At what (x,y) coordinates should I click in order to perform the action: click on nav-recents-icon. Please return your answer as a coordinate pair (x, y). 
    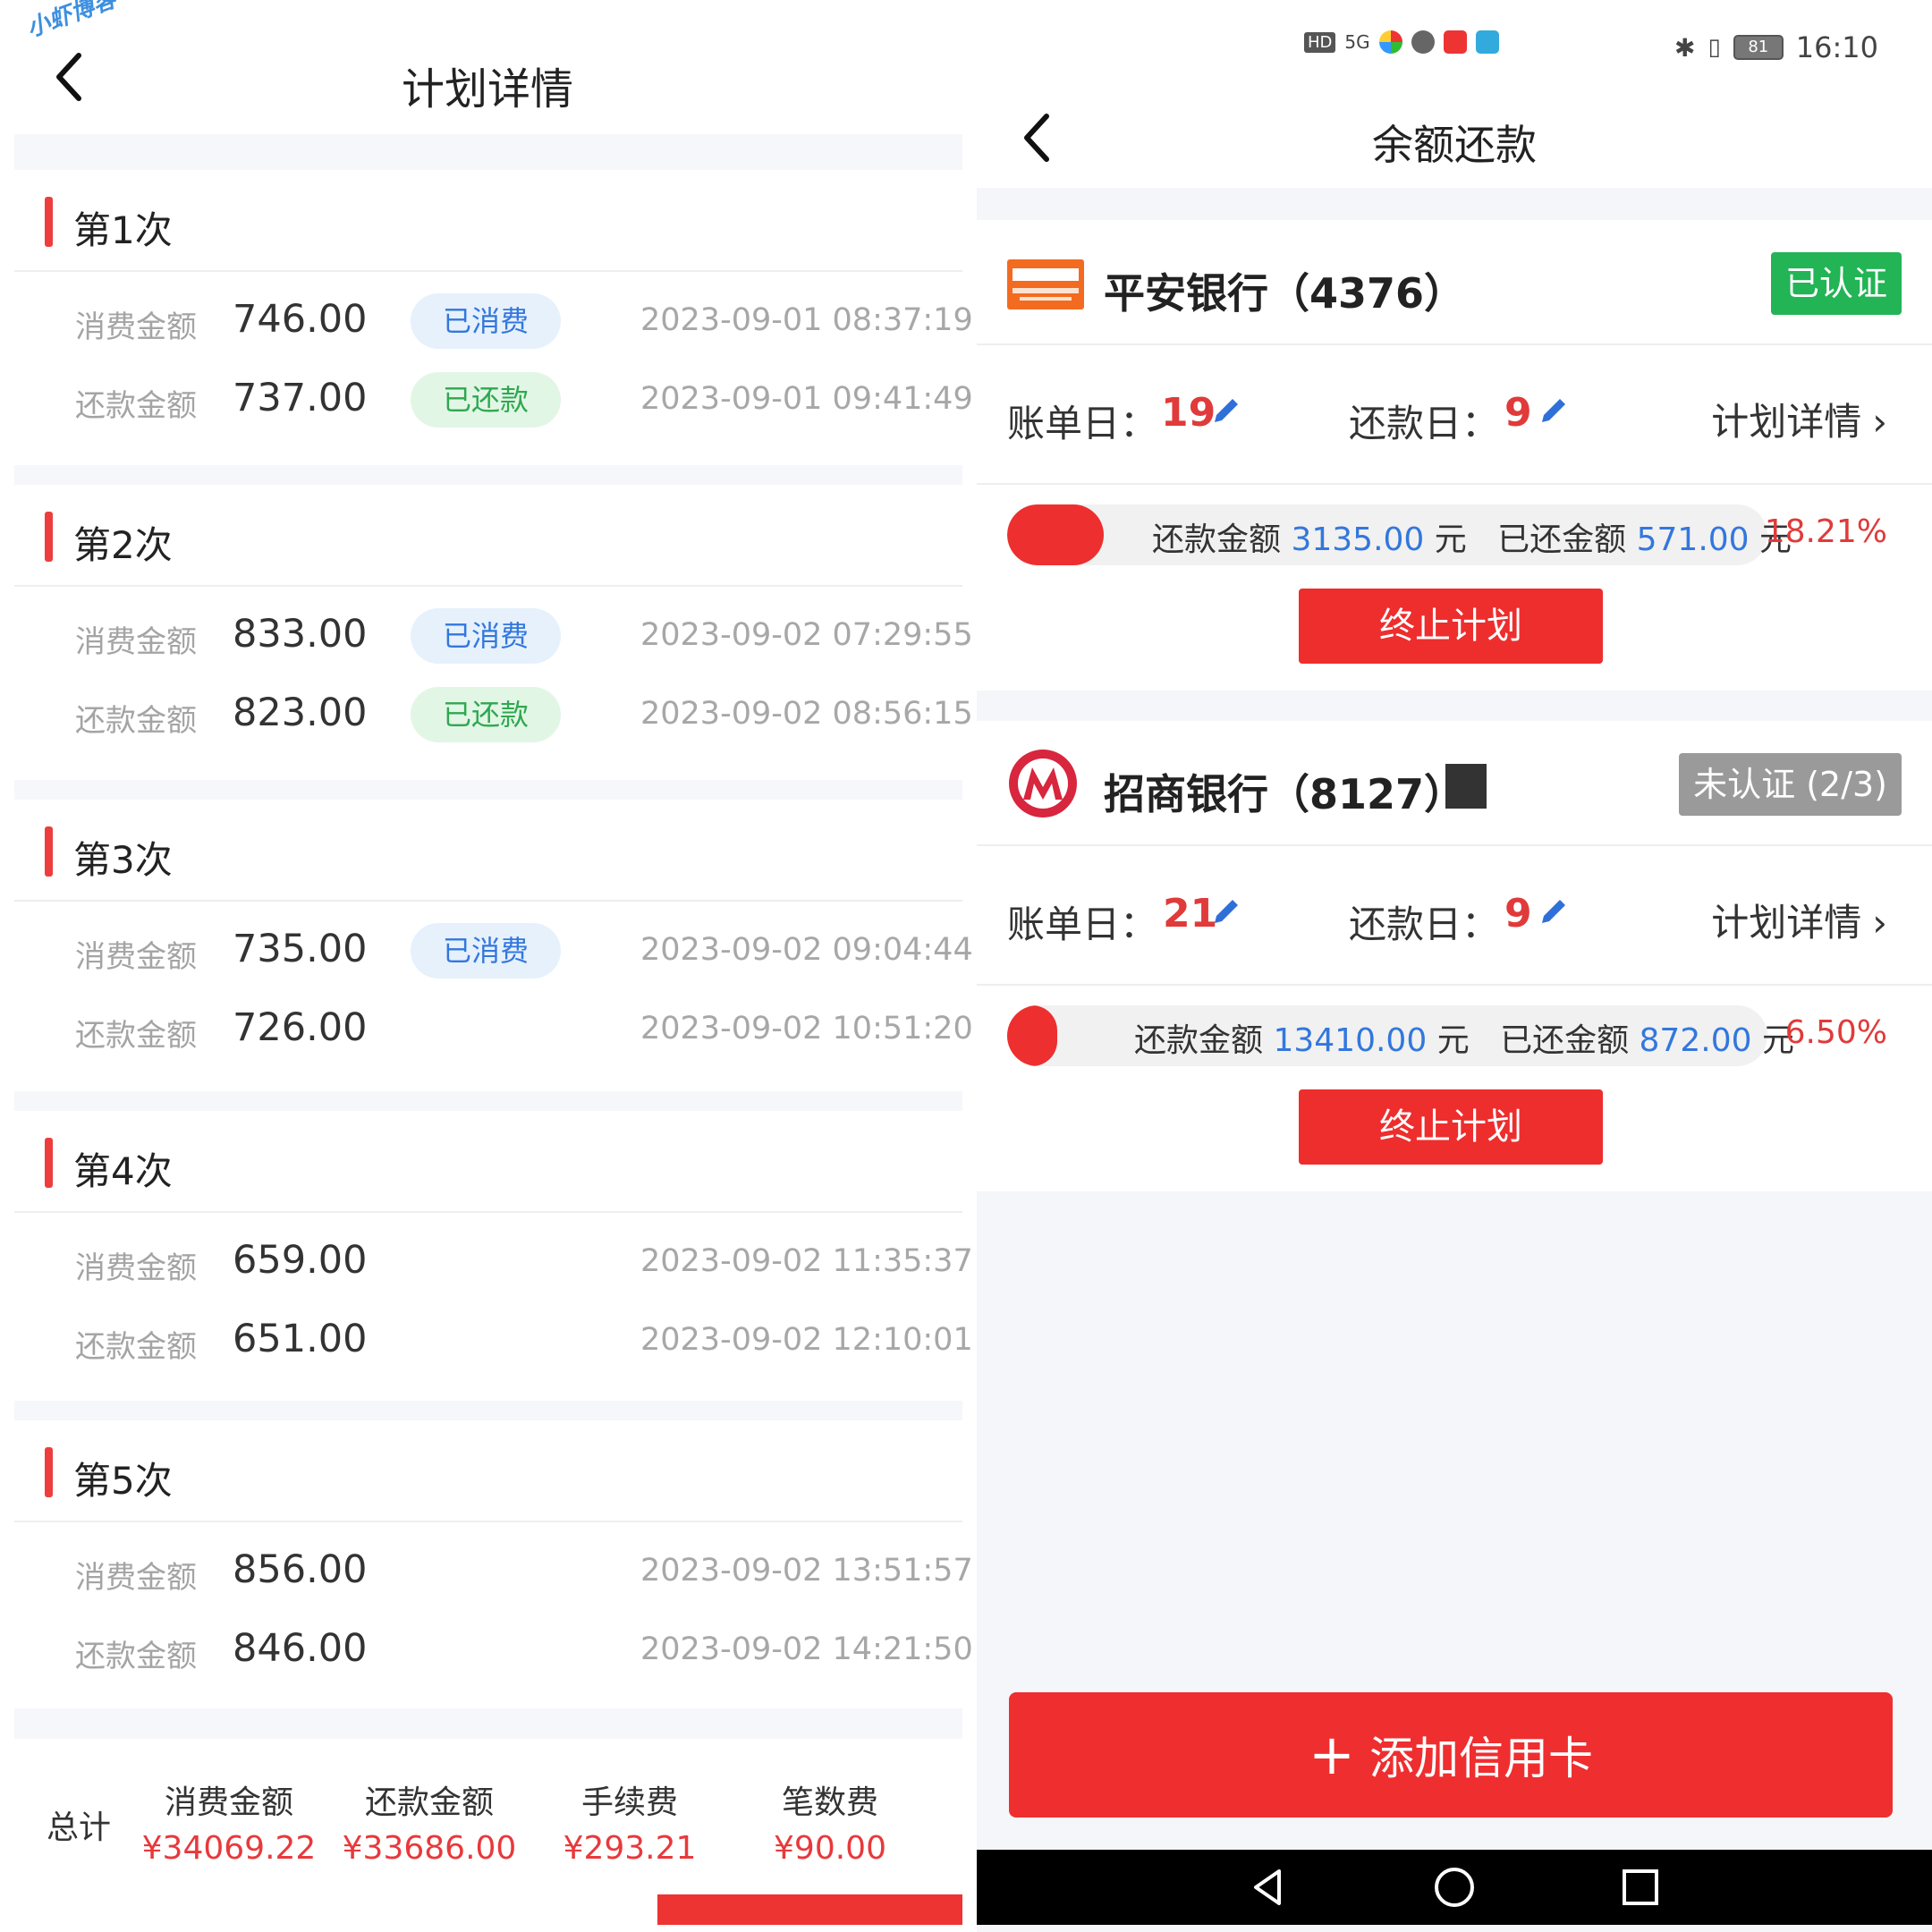
    Looking at the image, I should click on (1640, 1887).